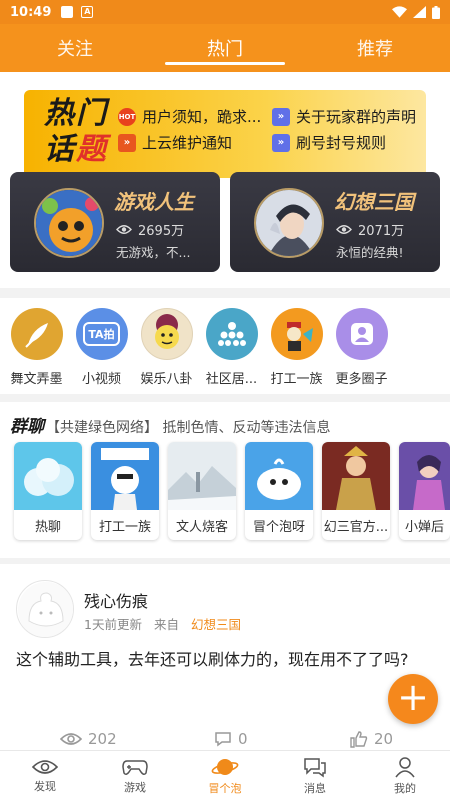 Image resolution: width=450 pixels, height=800 pixels. What do you see at coordinates (436, 12) in the screenshot?
I see `battery-icon` at bounding box center [436, 12].